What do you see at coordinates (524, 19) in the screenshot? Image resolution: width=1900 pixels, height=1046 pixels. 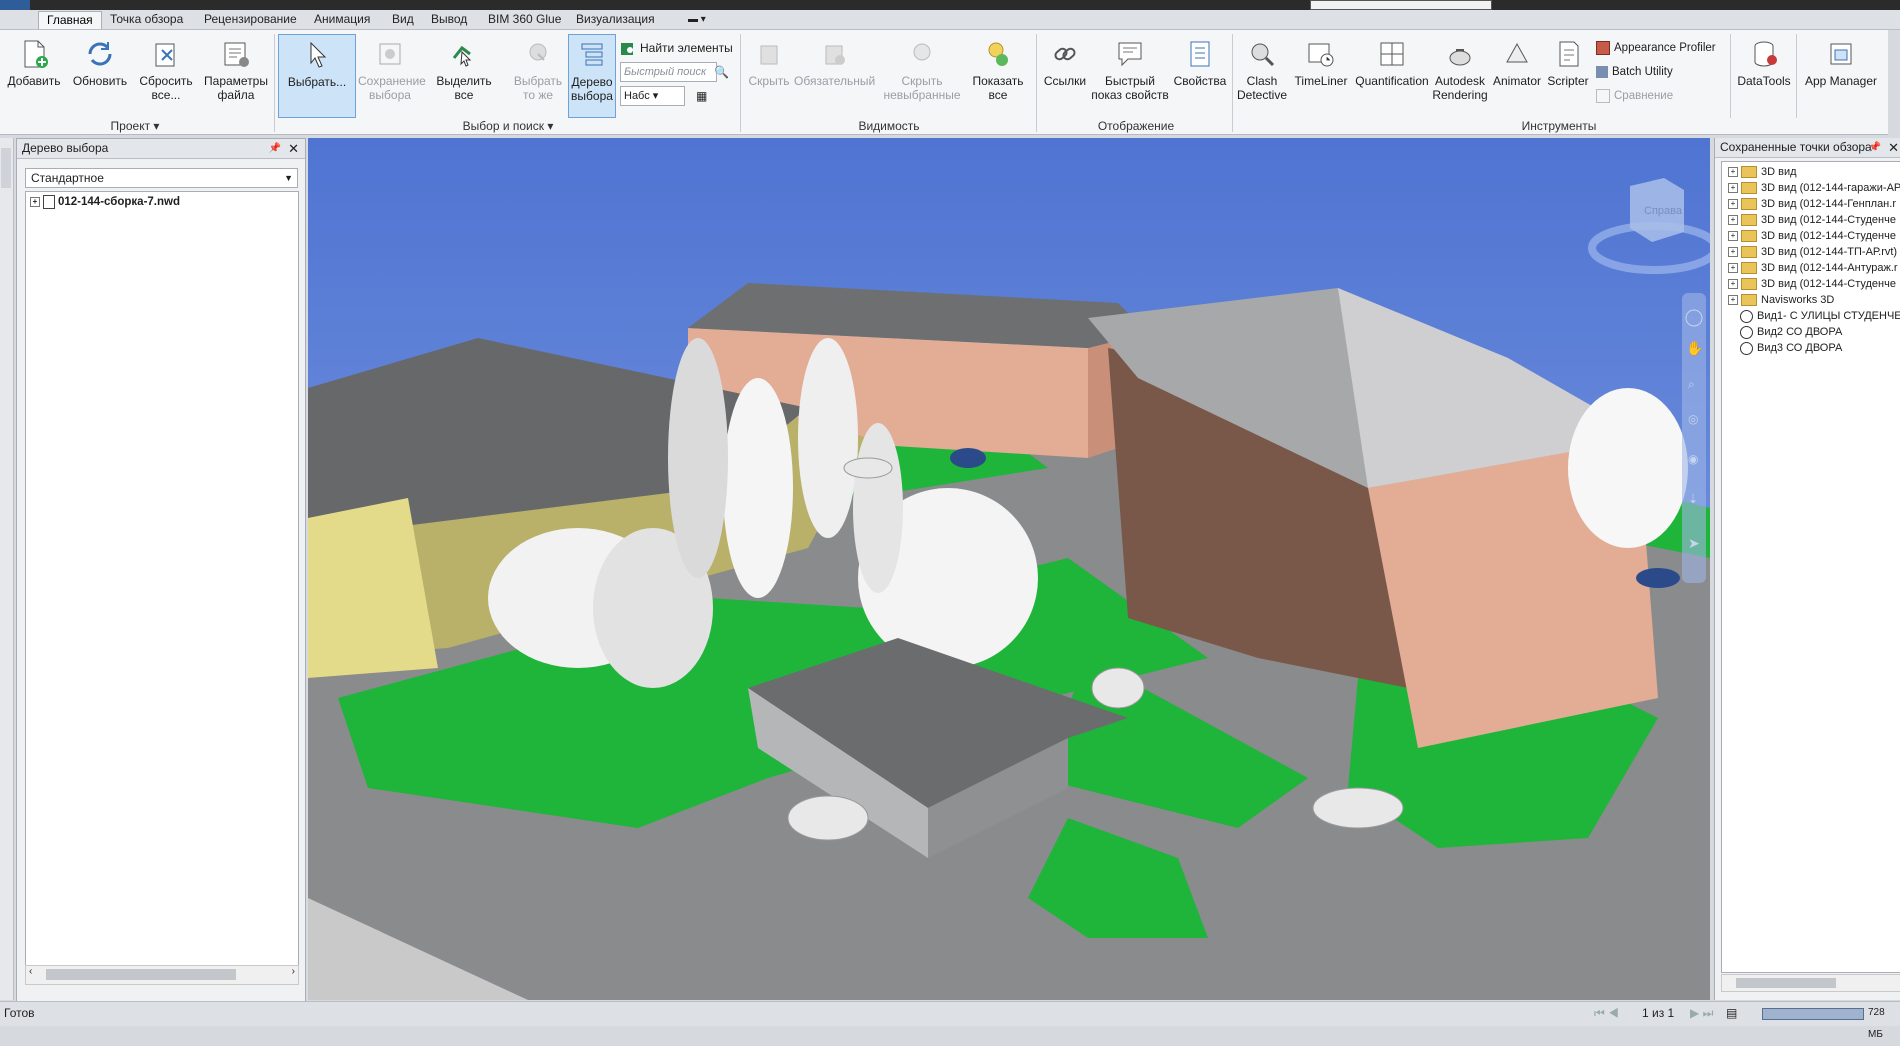 I see `tab-bim360: BIM 360 Glue` at bounding box center [524, 19].